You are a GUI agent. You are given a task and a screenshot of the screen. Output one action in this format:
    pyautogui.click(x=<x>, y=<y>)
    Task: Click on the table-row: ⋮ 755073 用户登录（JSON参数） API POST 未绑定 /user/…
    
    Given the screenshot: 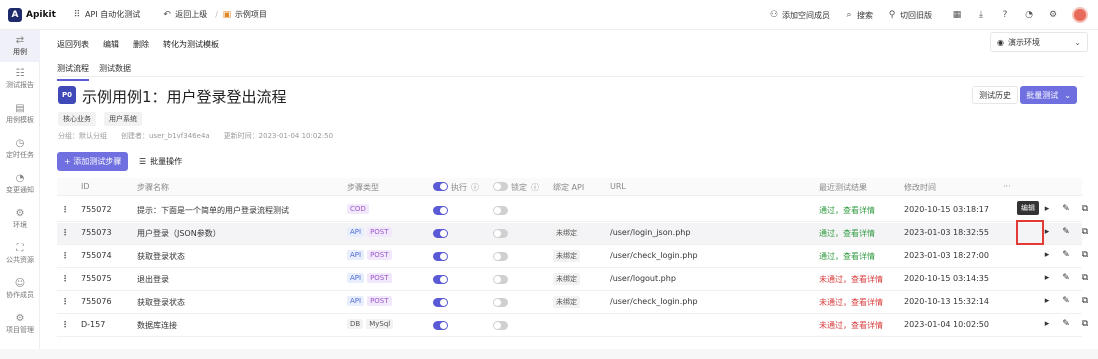 What is the action you would take?
    pyautogui.click(x=572, y=234)
    